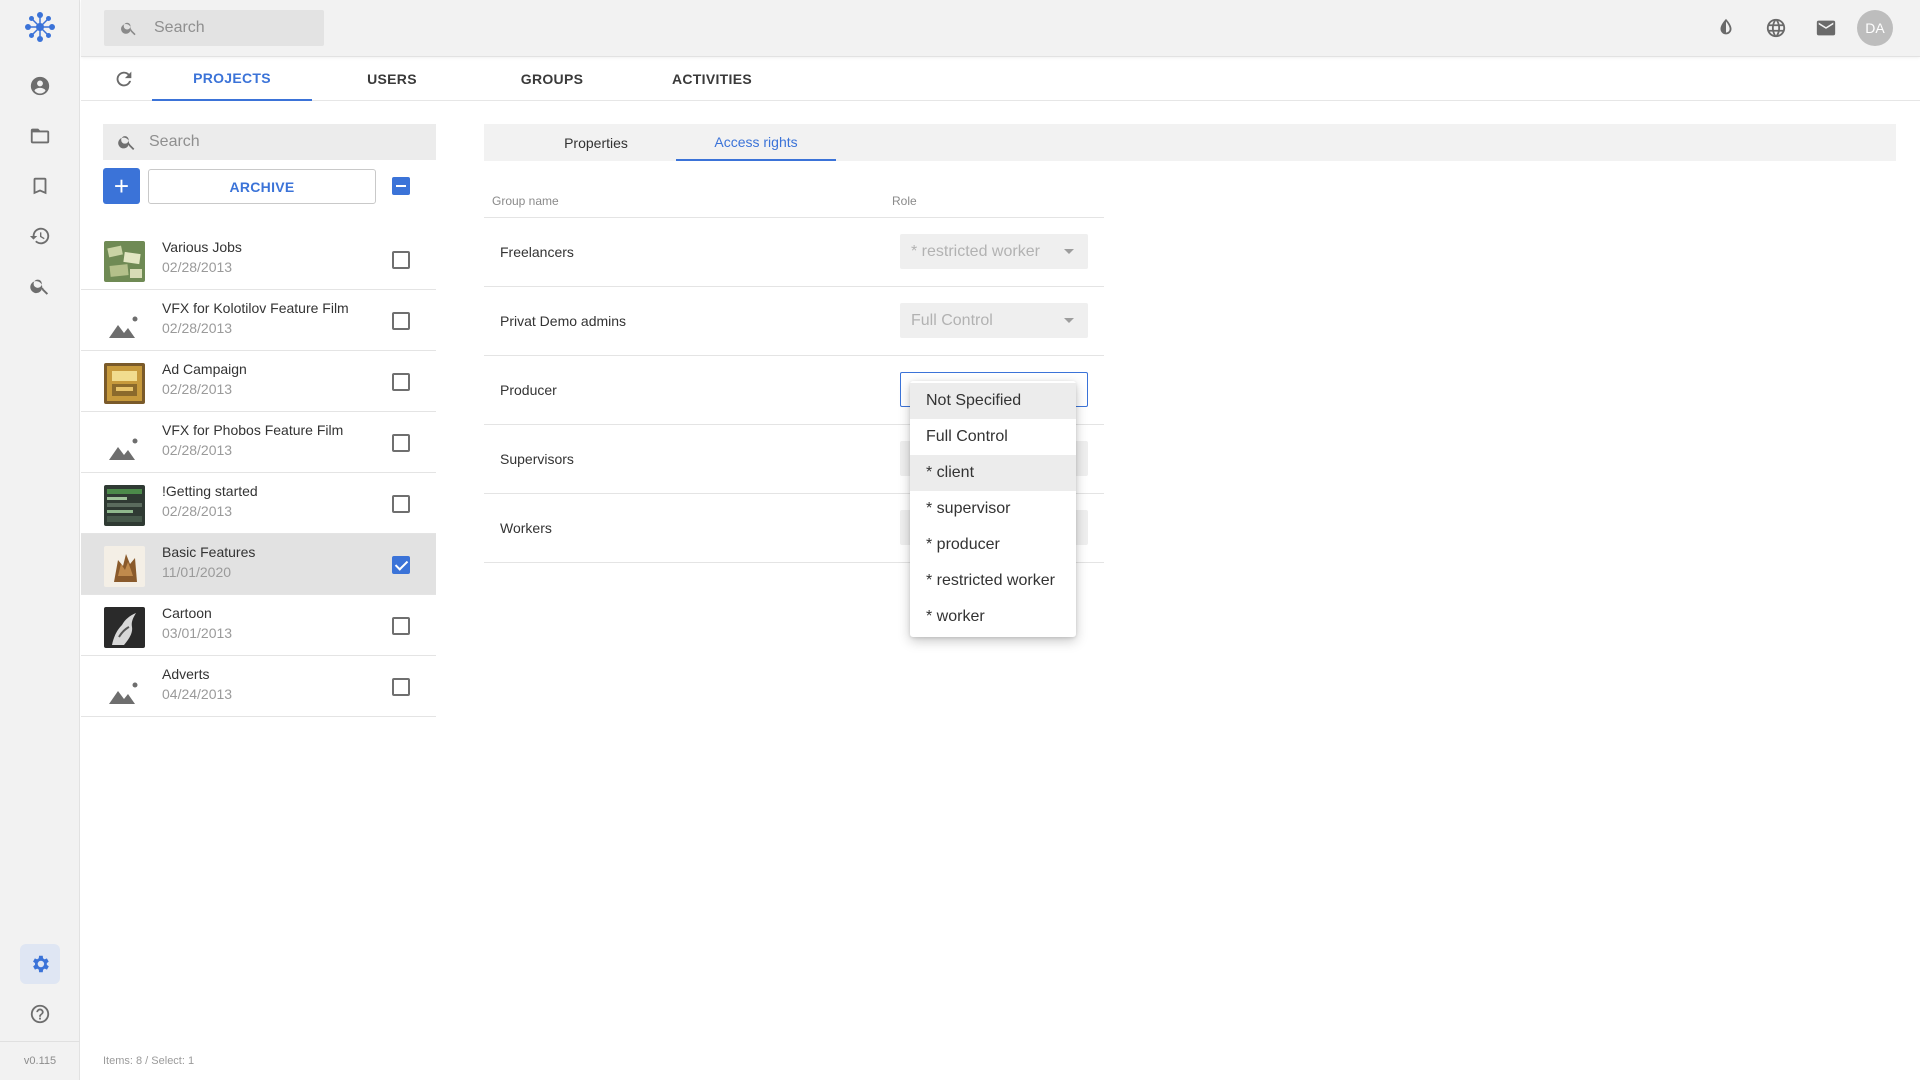 The height and width of the screenshot is (1080, 1920). I want to click on tab-access-rights: Access rights, so click(756, 142).